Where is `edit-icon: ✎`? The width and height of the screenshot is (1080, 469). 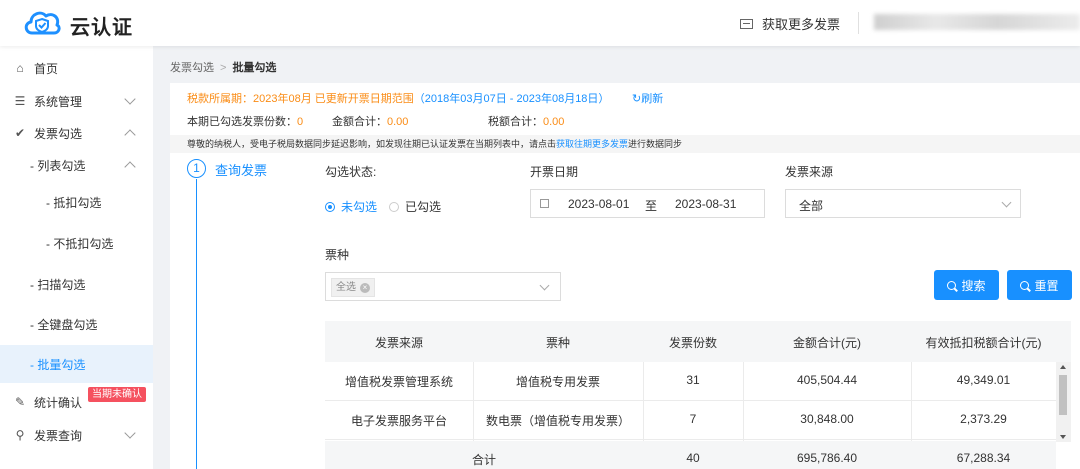
edit-icon: ✎ is located at coordinates (20, 402).